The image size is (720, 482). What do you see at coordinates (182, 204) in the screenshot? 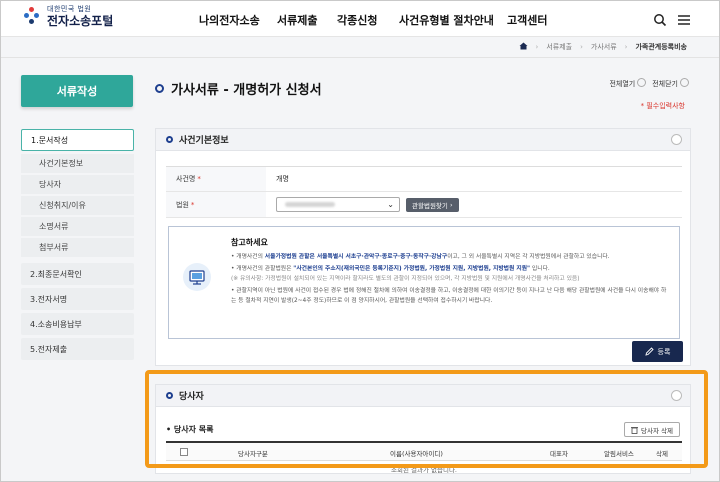
I see `court-label: 법원` at bounding box center [182, 204].